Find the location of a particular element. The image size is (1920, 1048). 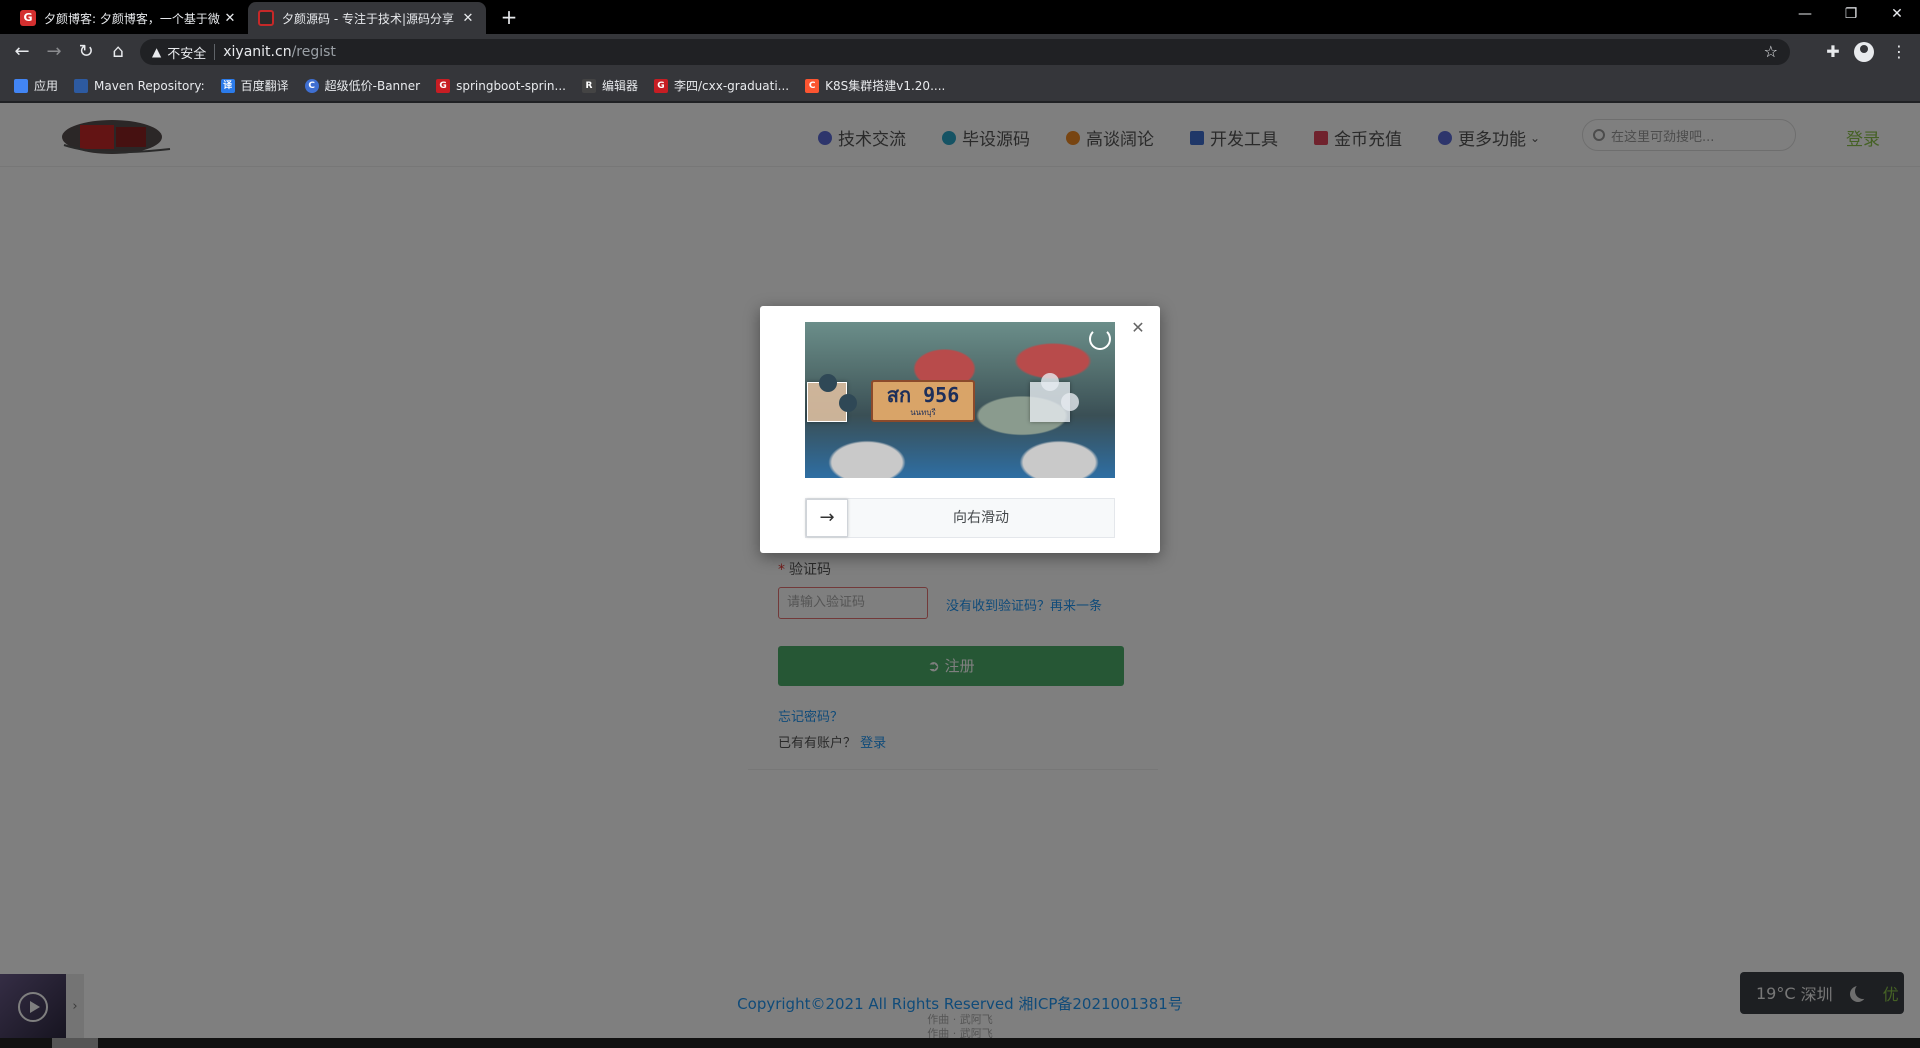

close-icon: ✕ is located at coordinates (1138, 328).